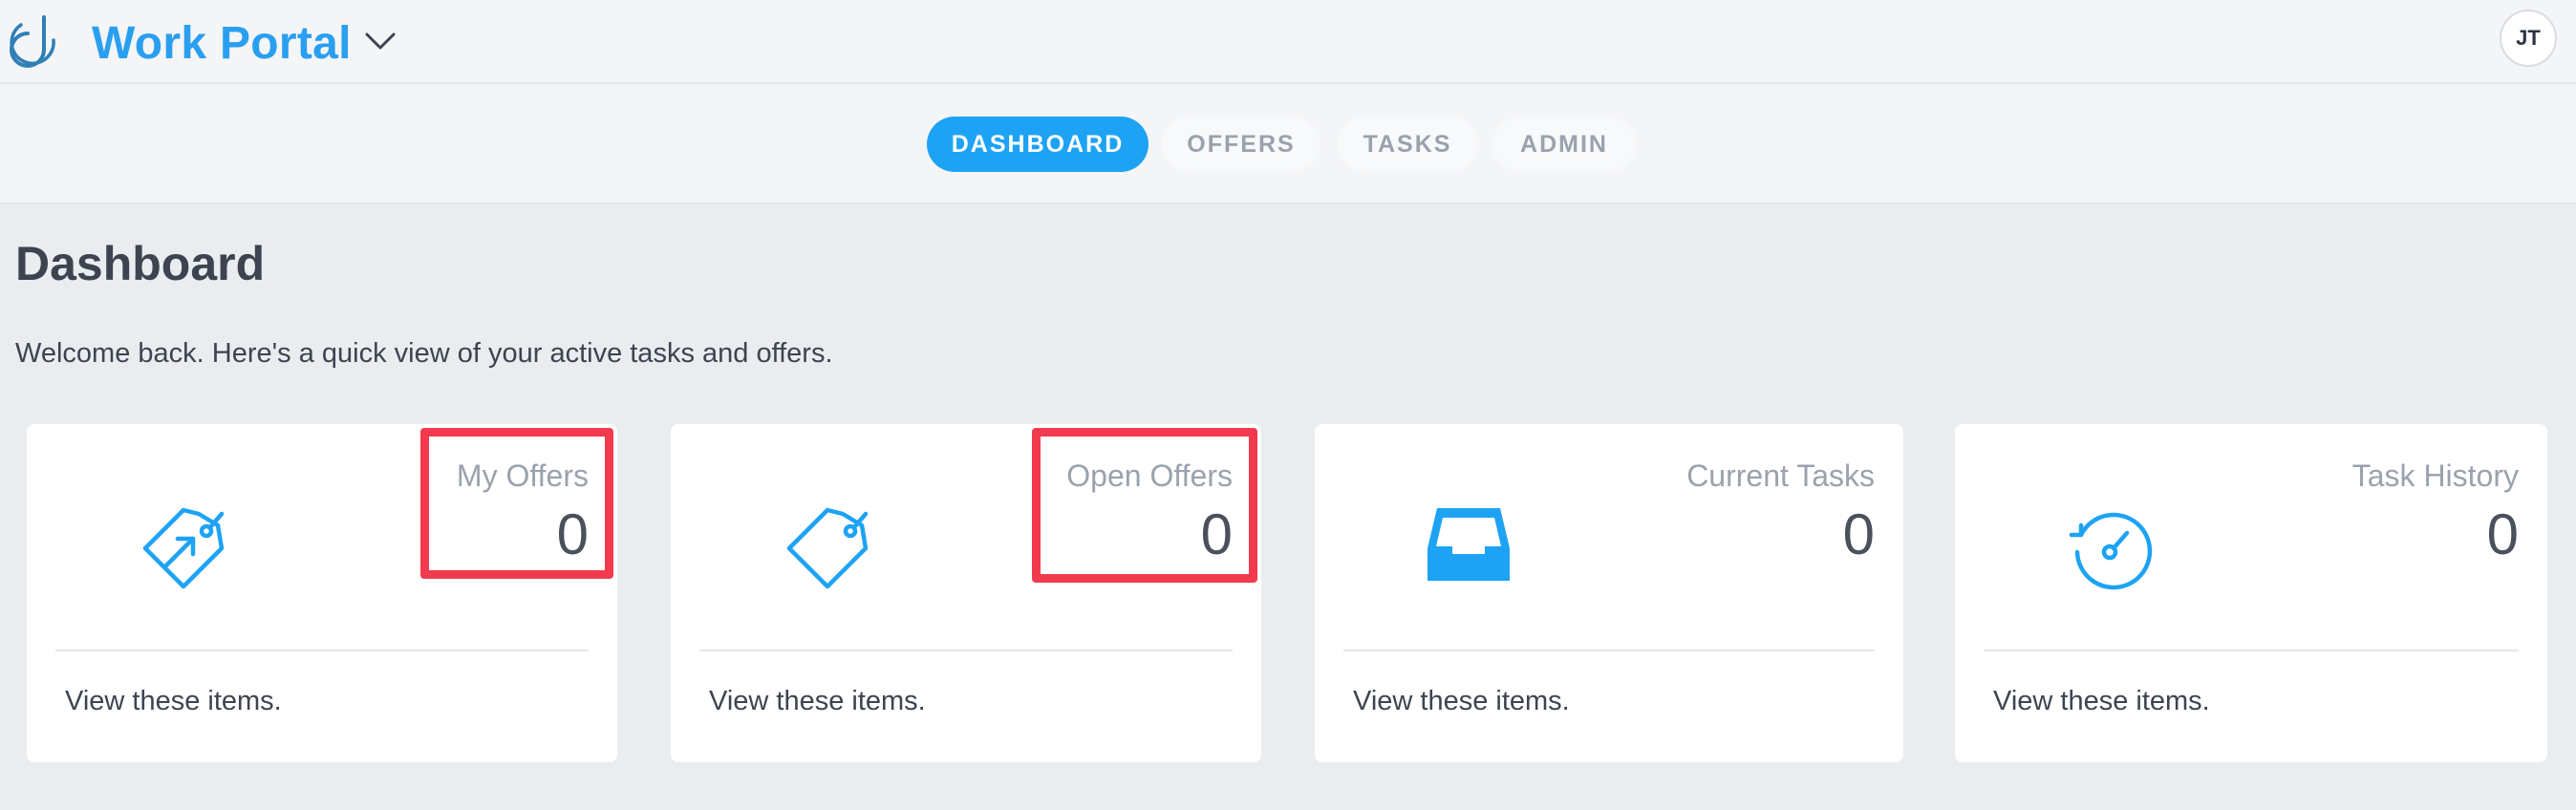 The width and height of the screenshot is (2576, 810). Describe the element at coordinates (522, 476) in the screenshot. I see `card-title: My Offers` at that location.